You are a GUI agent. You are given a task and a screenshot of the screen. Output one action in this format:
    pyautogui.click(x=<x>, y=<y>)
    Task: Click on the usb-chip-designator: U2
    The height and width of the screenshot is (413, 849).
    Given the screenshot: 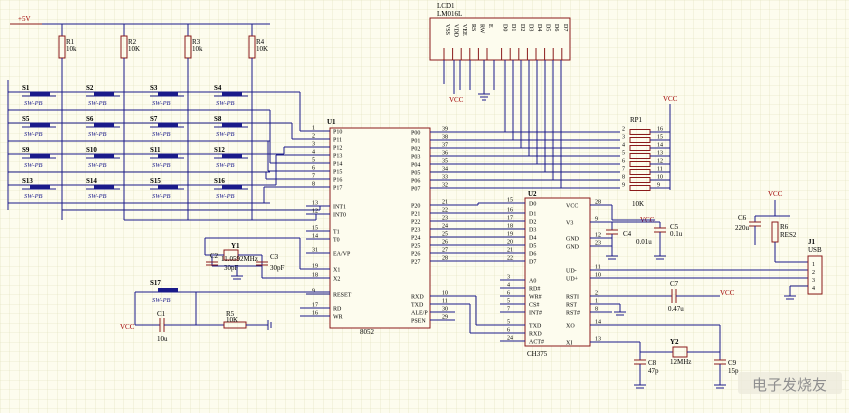 What is the action you would take?
    pyautogui.click(x=532, y=194)
    